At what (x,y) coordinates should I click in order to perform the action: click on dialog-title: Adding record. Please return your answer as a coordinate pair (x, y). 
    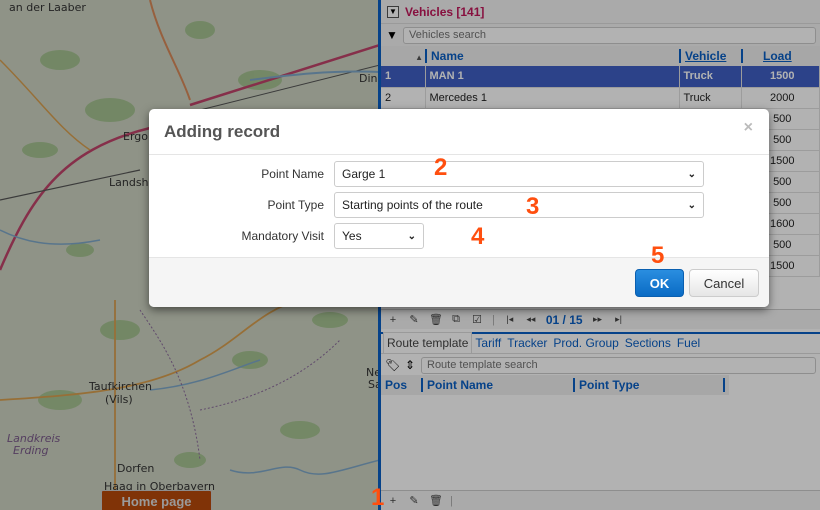
    Looking at the image, I should click on (222, 131).